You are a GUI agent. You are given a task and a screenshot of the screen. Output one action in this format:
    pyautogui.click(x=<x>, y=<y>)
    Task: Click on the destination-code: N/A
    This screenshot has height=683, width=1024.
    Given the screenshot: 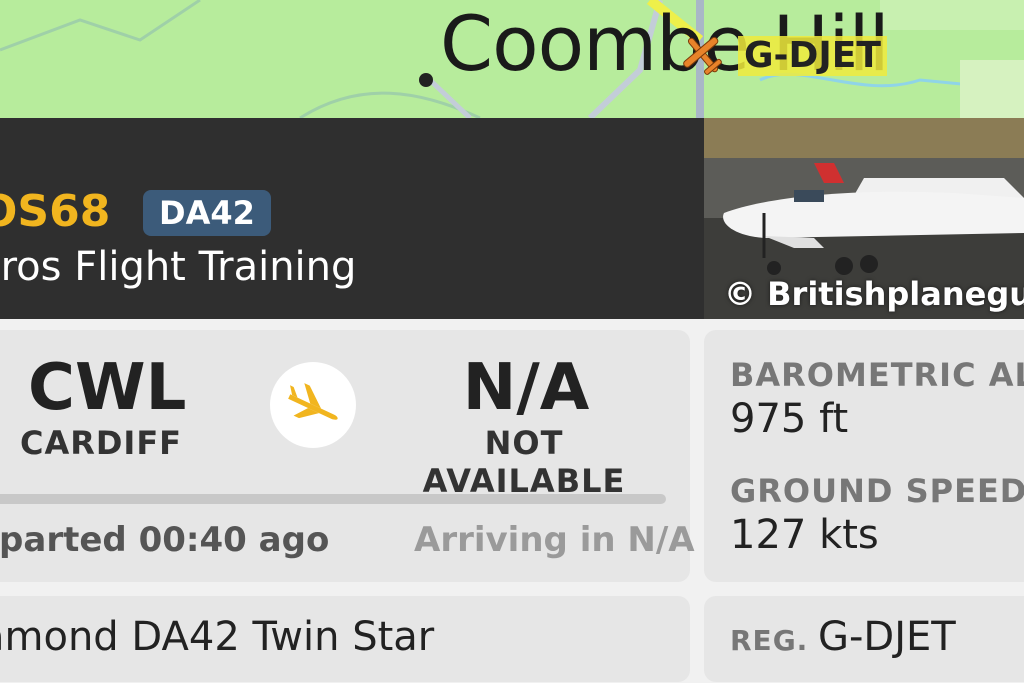 What is the action you would take?
    pyautogui.click(x=526, y=388)
    